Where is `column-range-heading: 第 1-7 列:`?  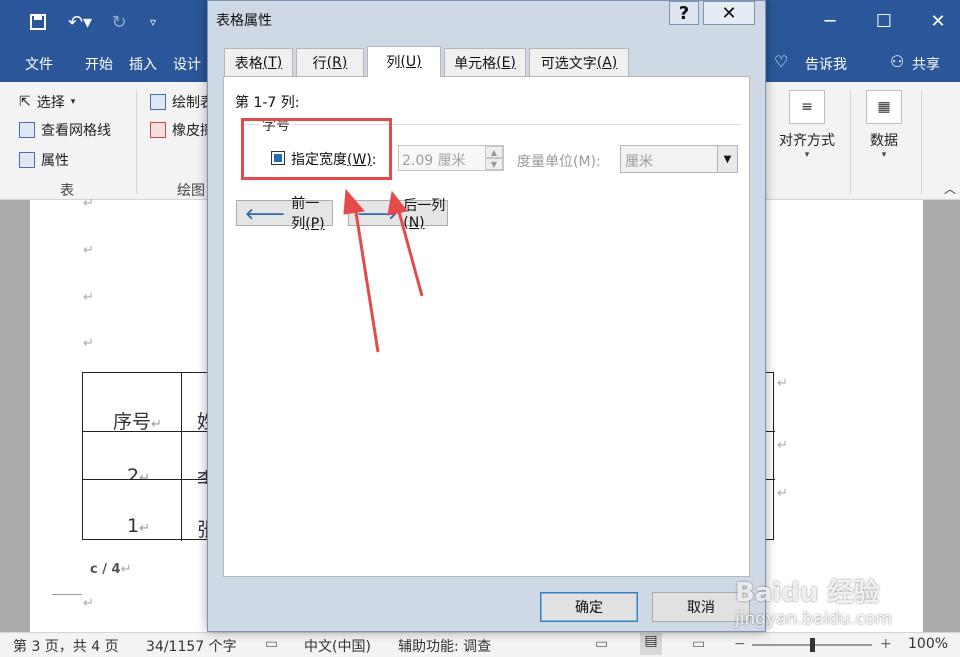
column-range-heading: 第 1-7 列: is located at coordinates (267, 103).